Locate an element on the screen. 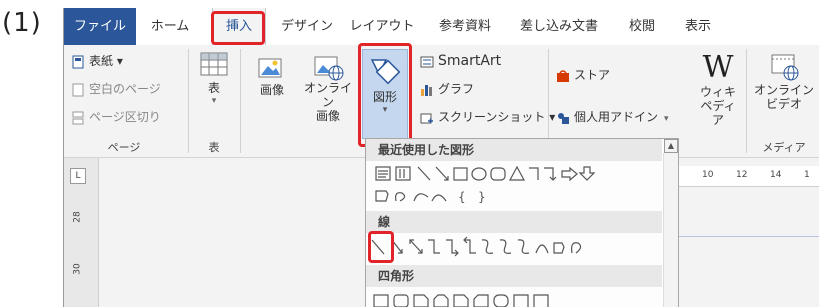 The image size is (819, 307). tab-mailings: 差し込み文書 is located at coordinates (559, 26).